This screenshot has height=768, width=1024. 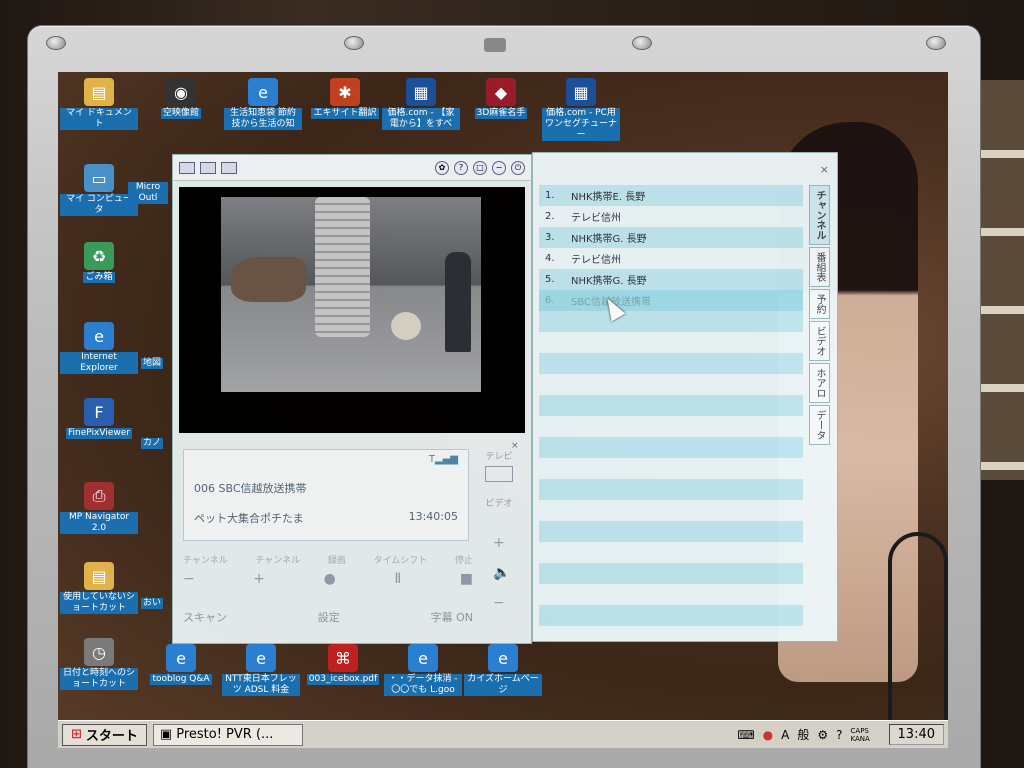 What do you see at coordinates (839, 735) in the screenshot?
I see `help-icon: ?` at bounding box center [839, 735].